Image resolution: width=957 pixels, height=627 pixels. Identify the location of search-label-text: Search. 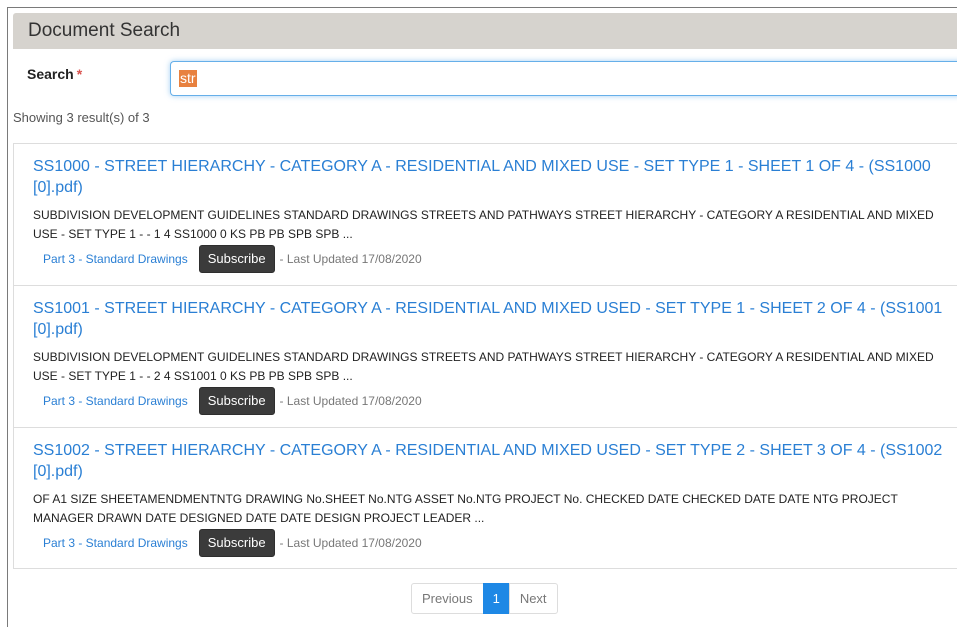
(50, 74).